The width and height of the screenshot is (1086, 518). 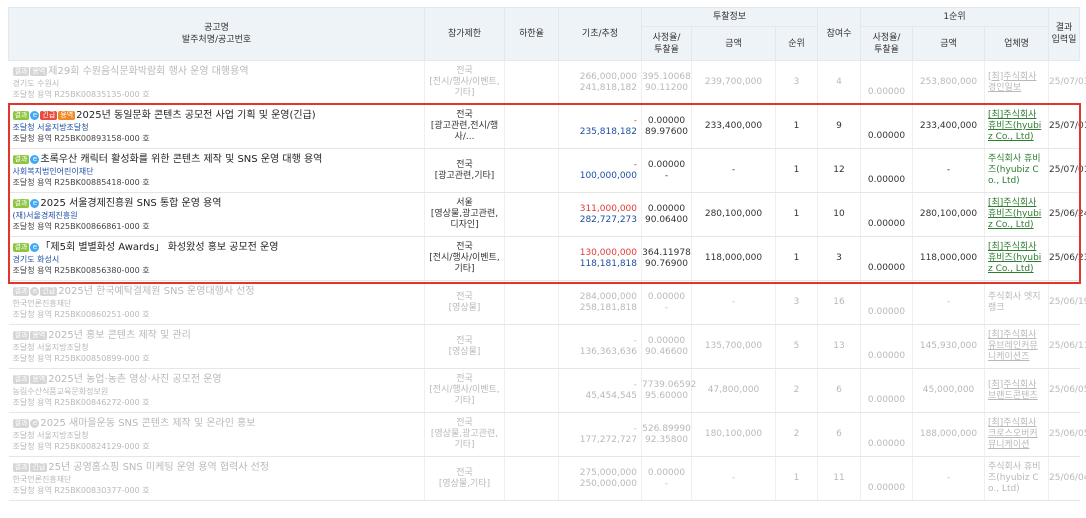 I want to click on notice-title-link: 2025년 한국예탁결제원 SNS 운영대행사 선정, so click(x=156, y=291).